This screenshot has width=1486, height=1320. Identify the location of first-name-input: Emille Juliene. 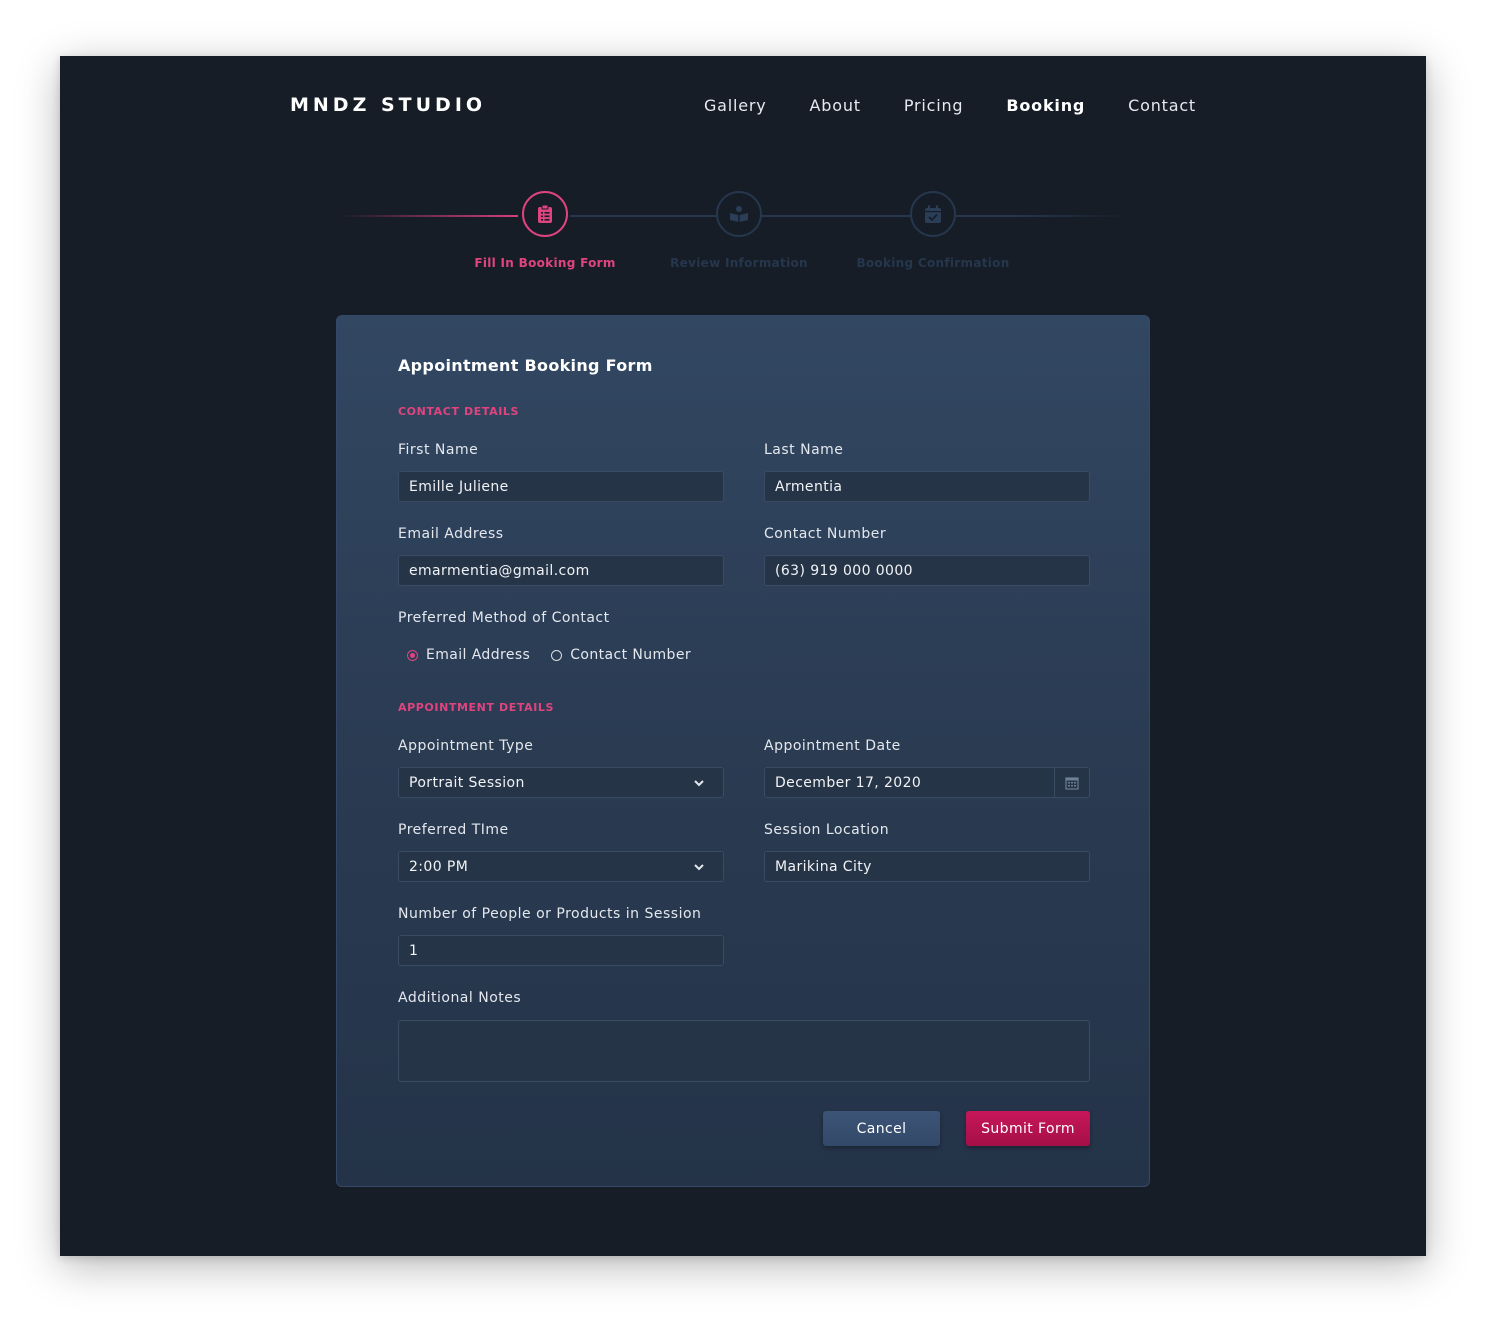
(561, 486).